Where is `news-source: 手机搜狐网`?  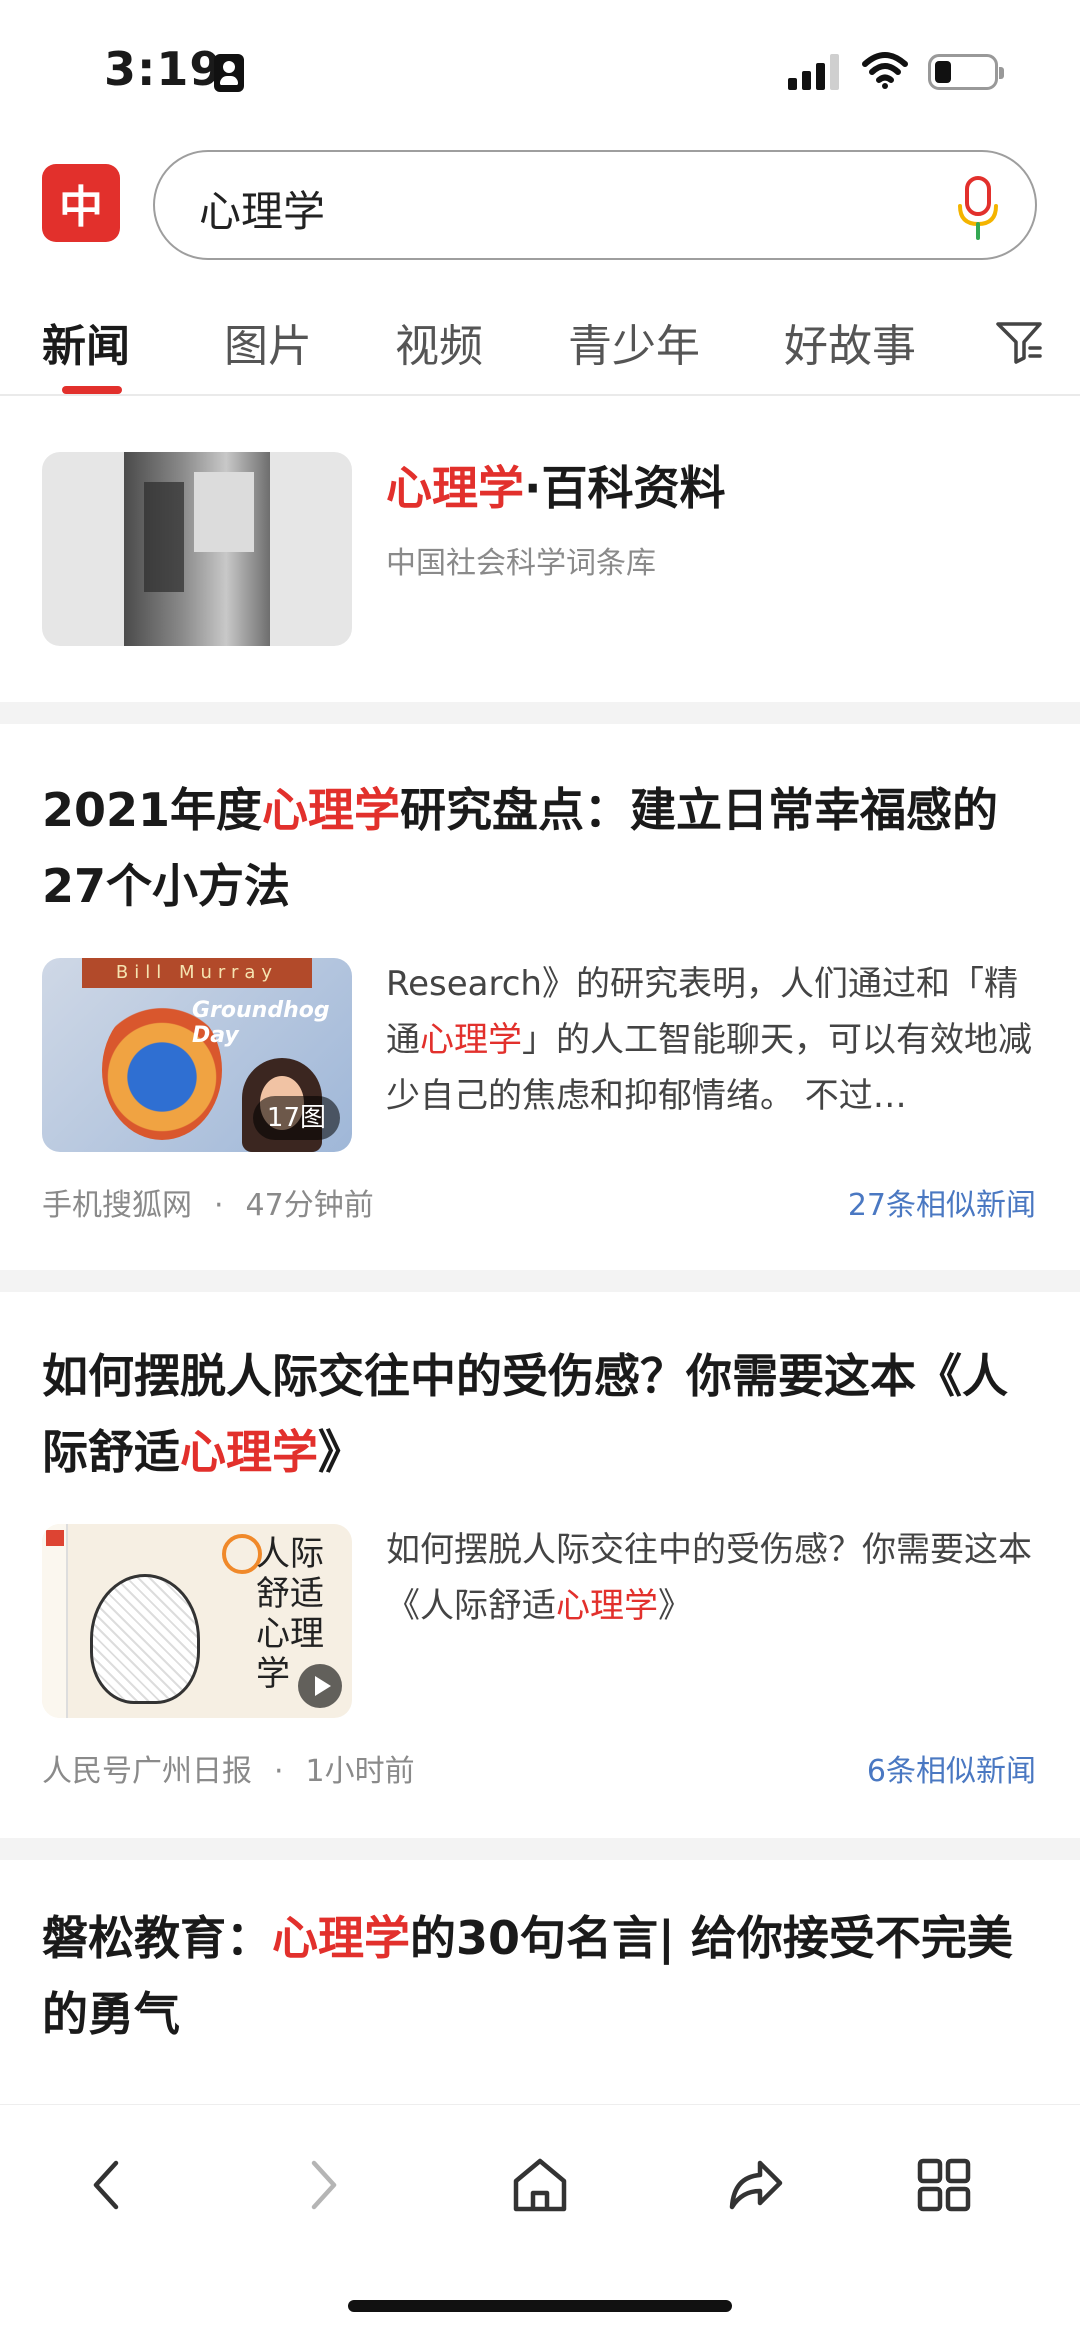 news-source: 手机搜狐网 is located at coordinates (117, 1205).